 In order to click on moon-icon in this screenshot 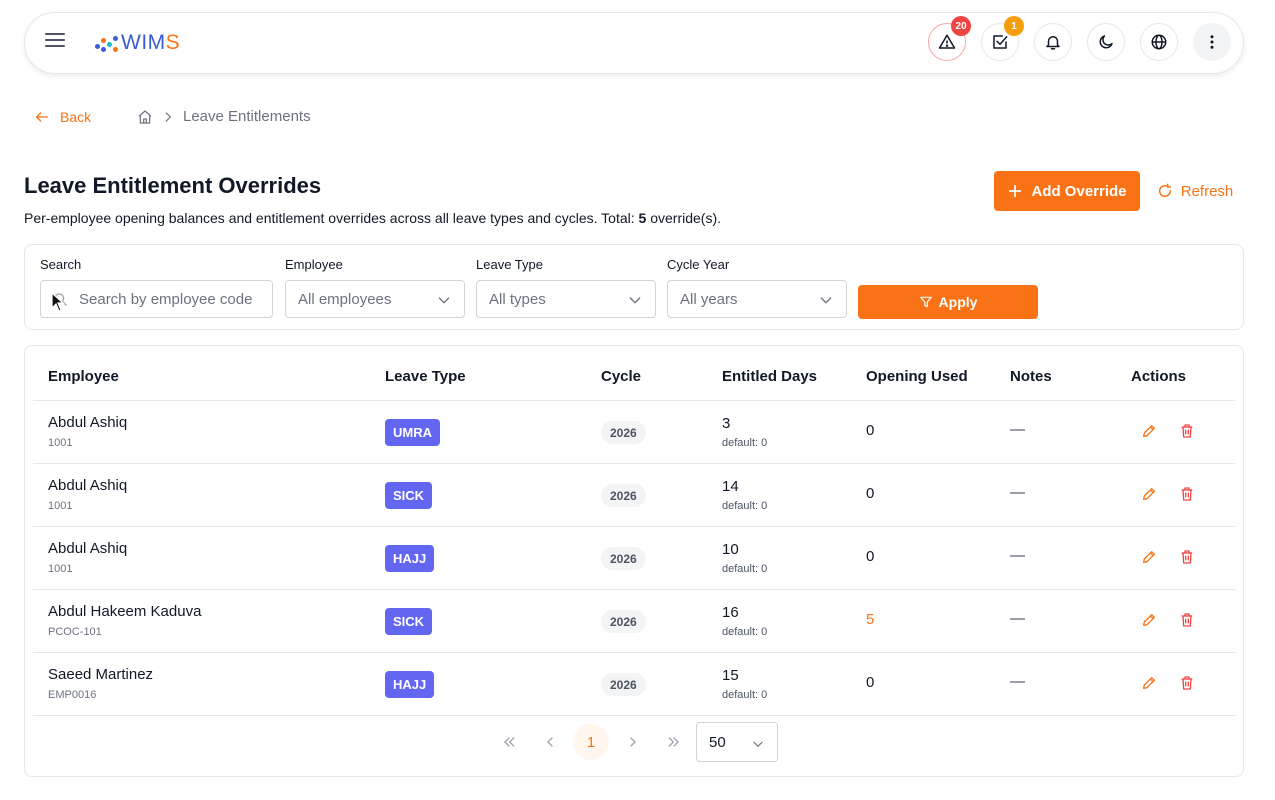, I will do `click(1106, 42)`.